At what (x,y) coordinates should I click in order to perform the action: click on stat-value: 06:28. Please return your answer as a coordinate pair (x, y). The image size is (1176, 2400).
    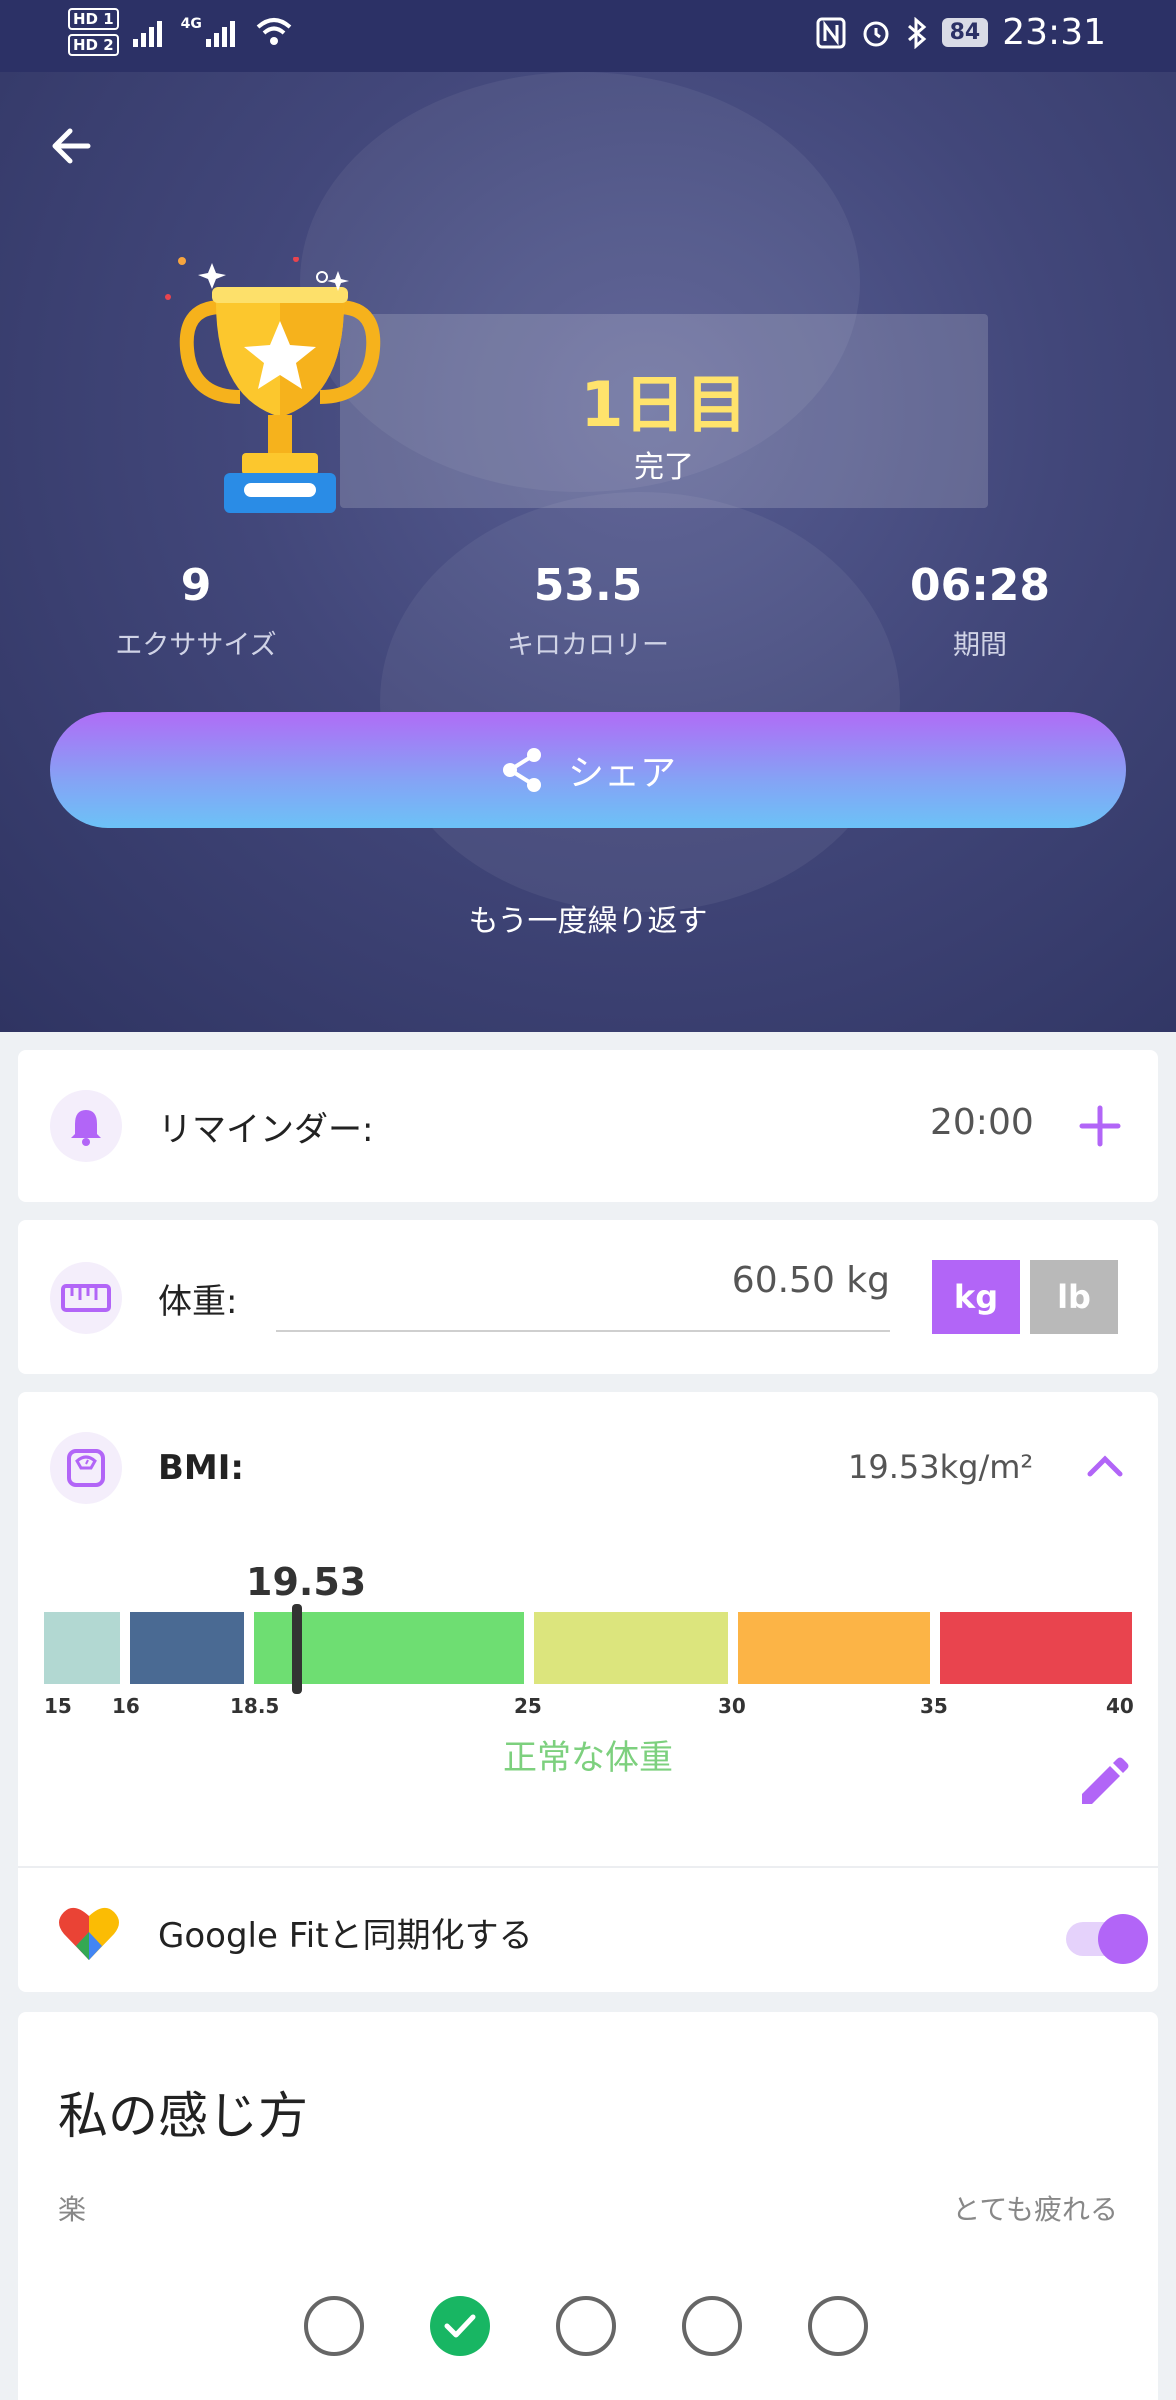
    Looking at the image, I should click on (980, 585).